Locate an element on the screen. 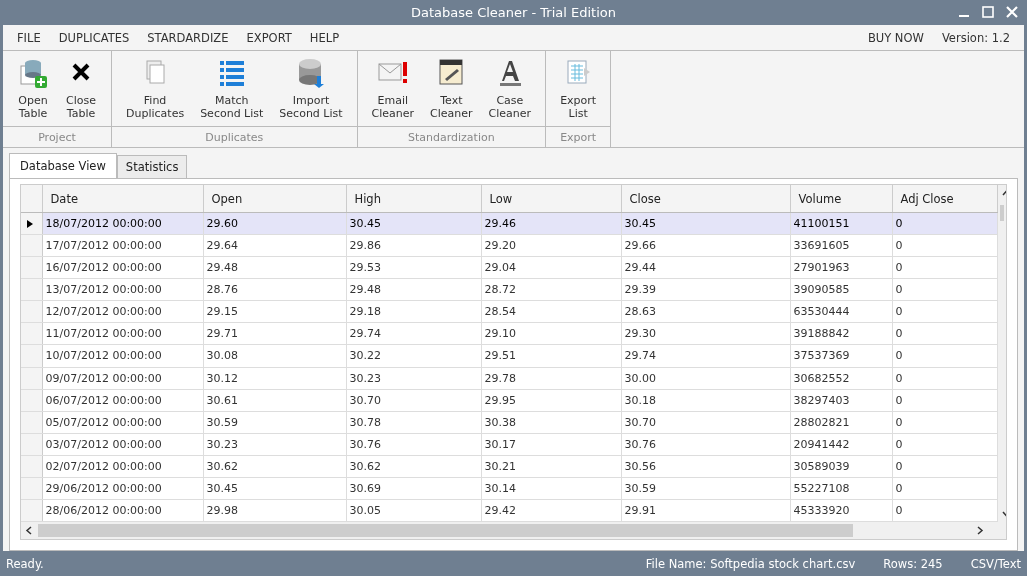  table-cell: 29.53 is located at coordinates (413, 267).